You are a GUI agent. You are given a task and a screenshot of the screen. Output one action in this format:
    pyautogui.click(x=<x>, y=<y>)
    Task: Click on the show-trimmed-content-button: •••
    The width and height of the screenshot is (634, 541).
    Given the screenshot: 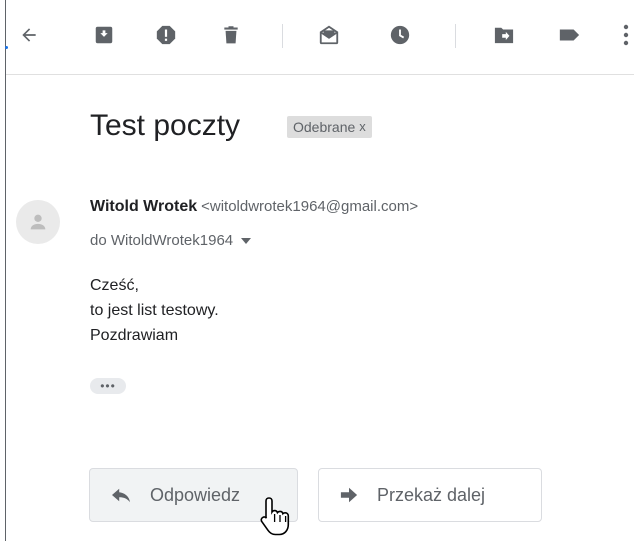 What is the action you would take?
    pyautogui.click(x=108, y=386)
    